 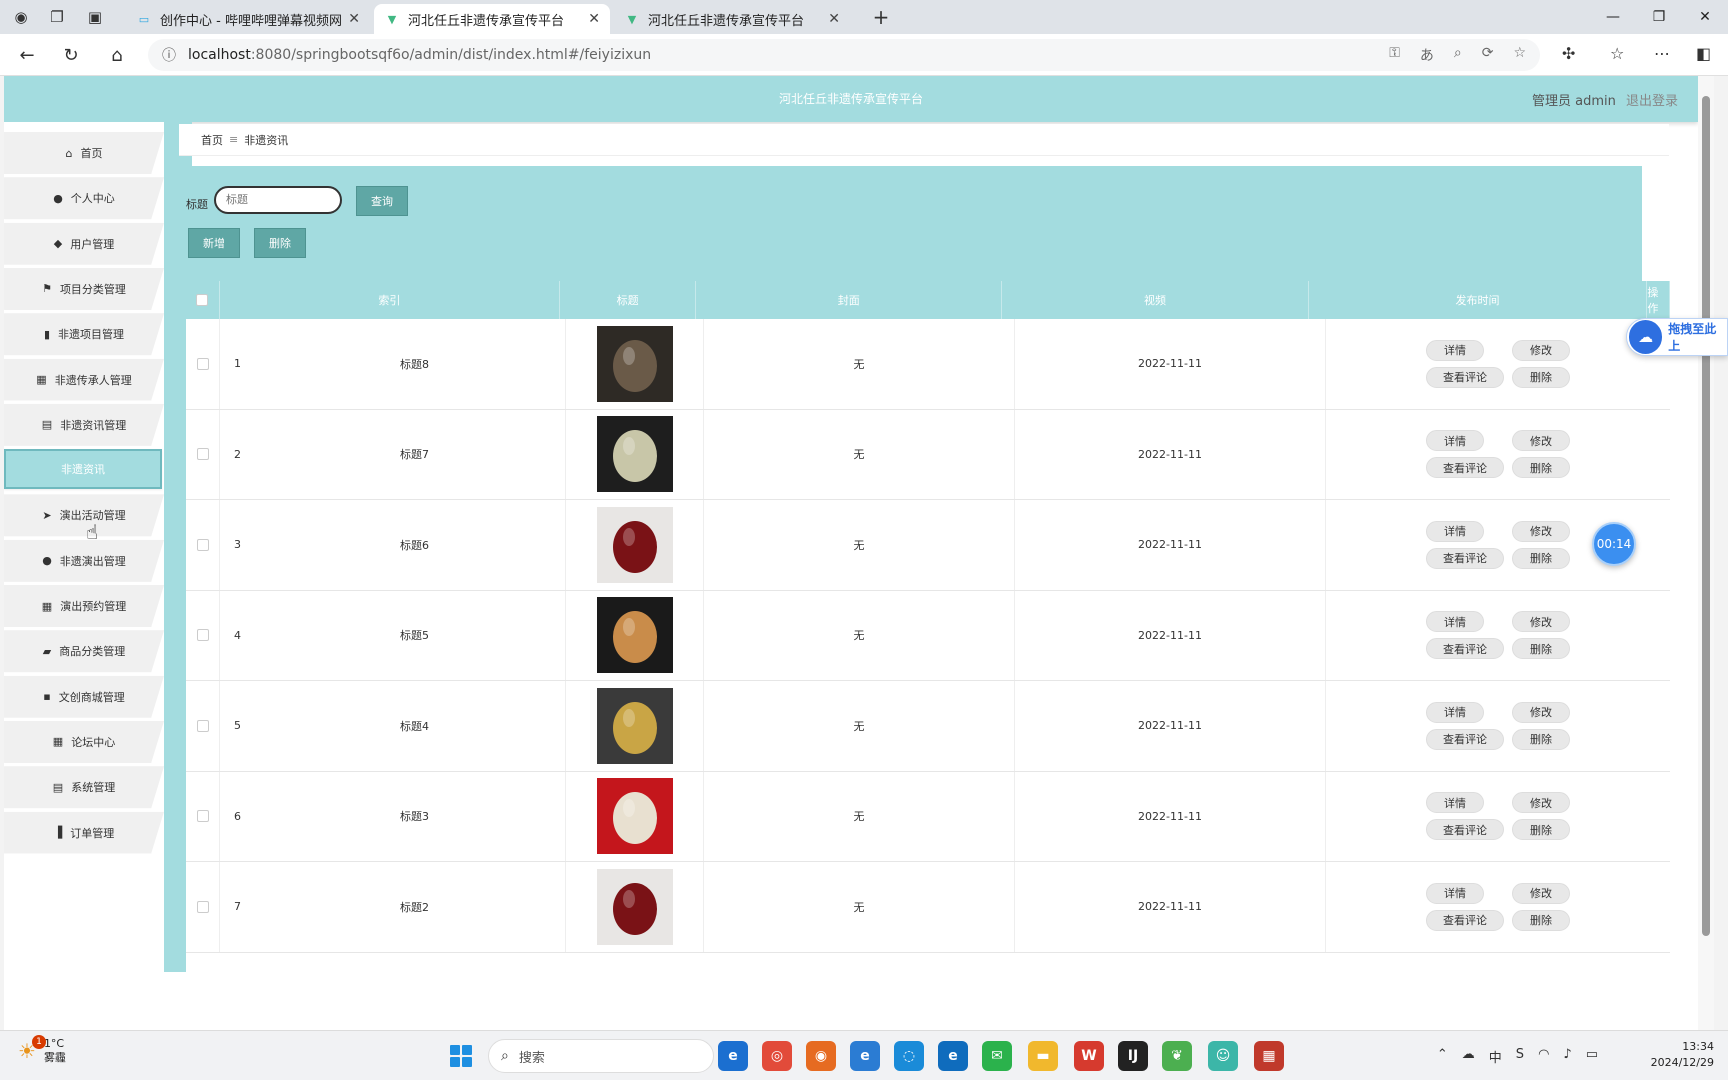 What do you see at coordinates (42, 1050) in the screenshot?
I see `weather-widget: ☀ 1 1°C 雾霾` at bounding box center [42, 1050].